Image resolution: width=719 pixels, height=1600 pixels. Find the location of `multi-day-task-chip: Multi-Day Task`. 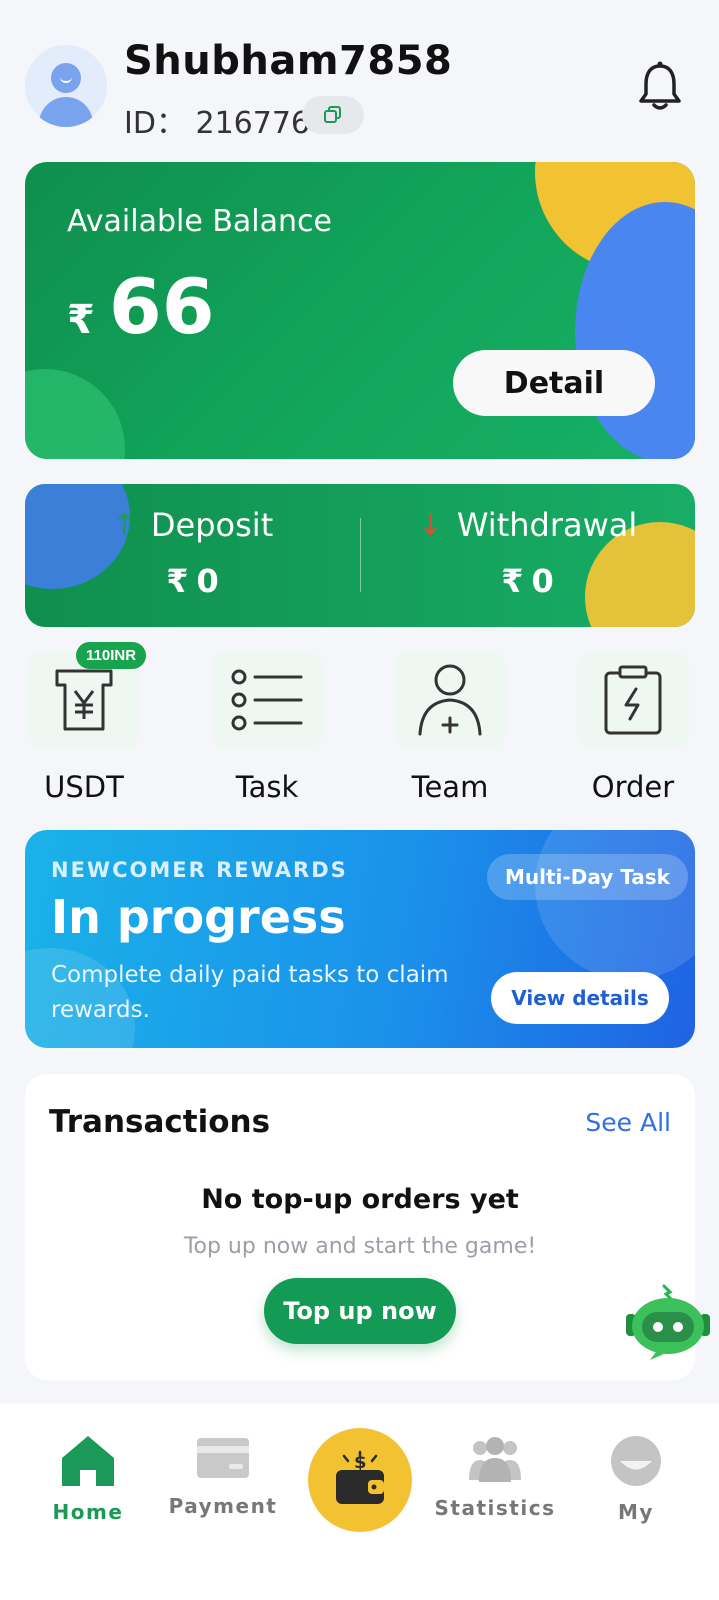

multi-day-task-chip: Multi-Day Task is located at coordinates (587, 877).